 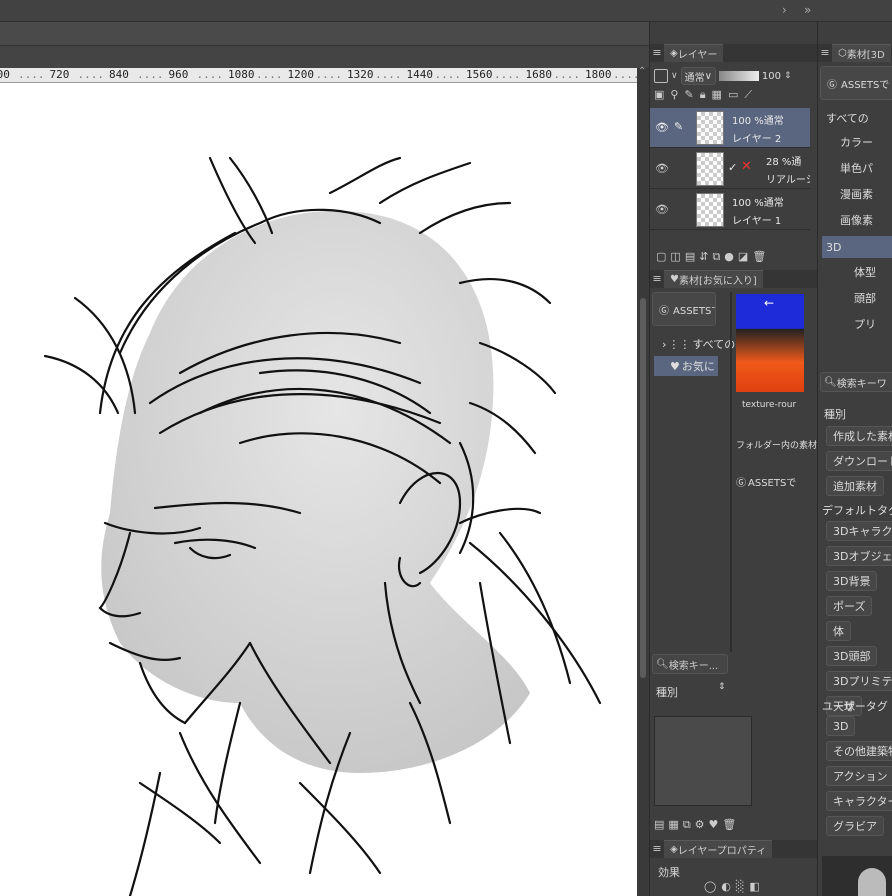 I want to click on assets-search-button: Ⓖ ASSETSで探, so click(x=684, y=309).